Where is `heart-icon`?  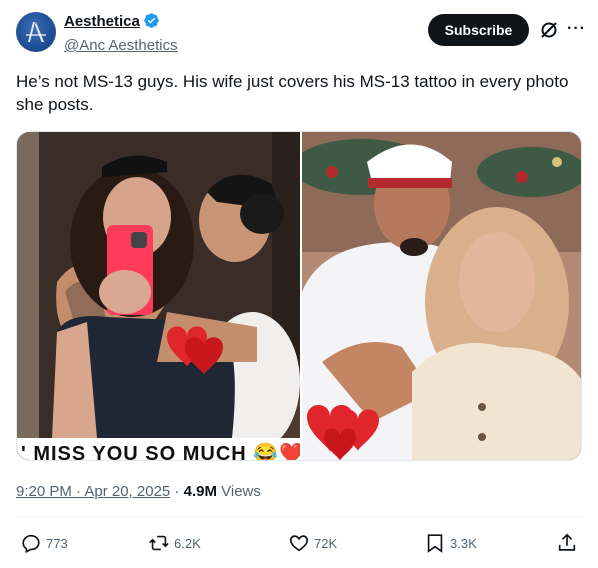
heart-icon is located at coordinates (299, 543).